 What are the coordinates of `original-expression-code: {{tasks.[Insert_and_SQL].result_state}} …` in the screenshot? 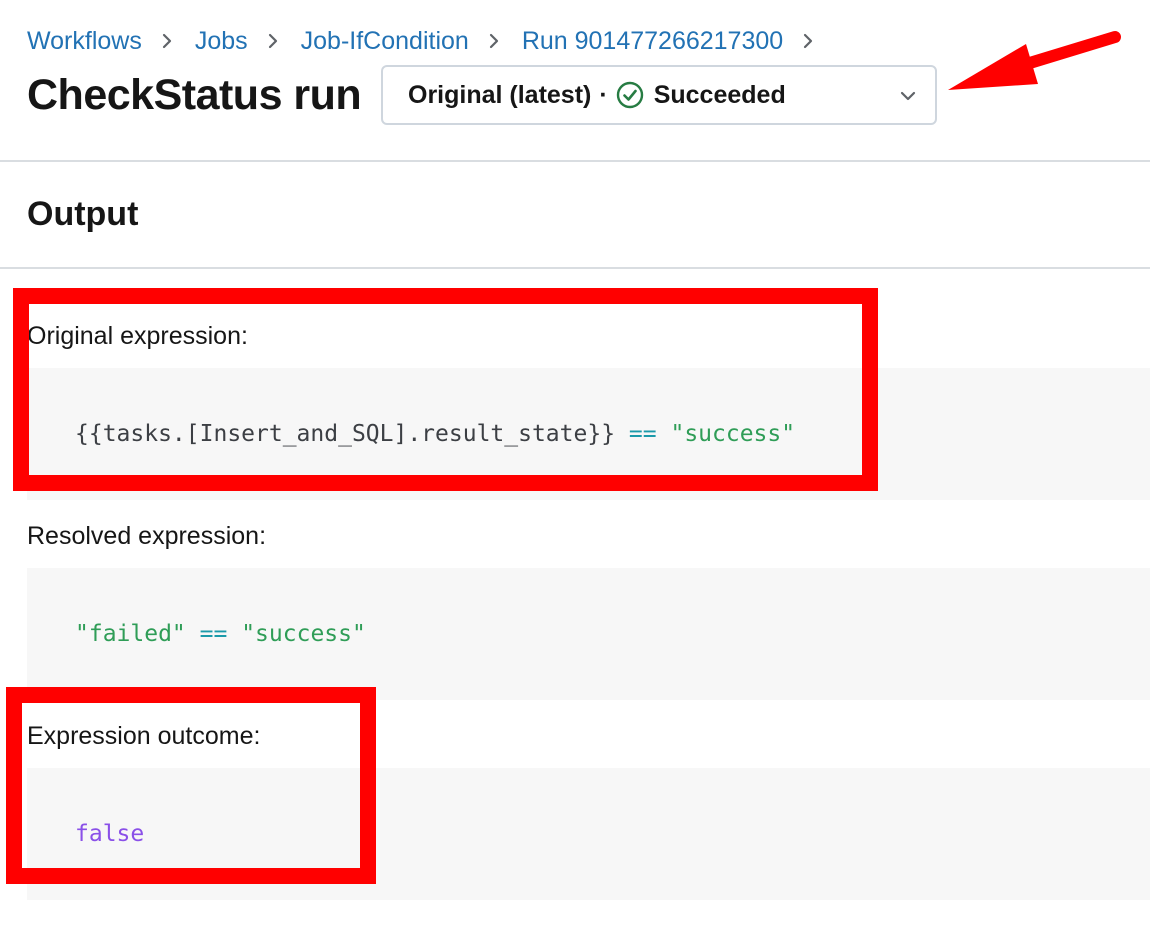 It's located at (588, 434).